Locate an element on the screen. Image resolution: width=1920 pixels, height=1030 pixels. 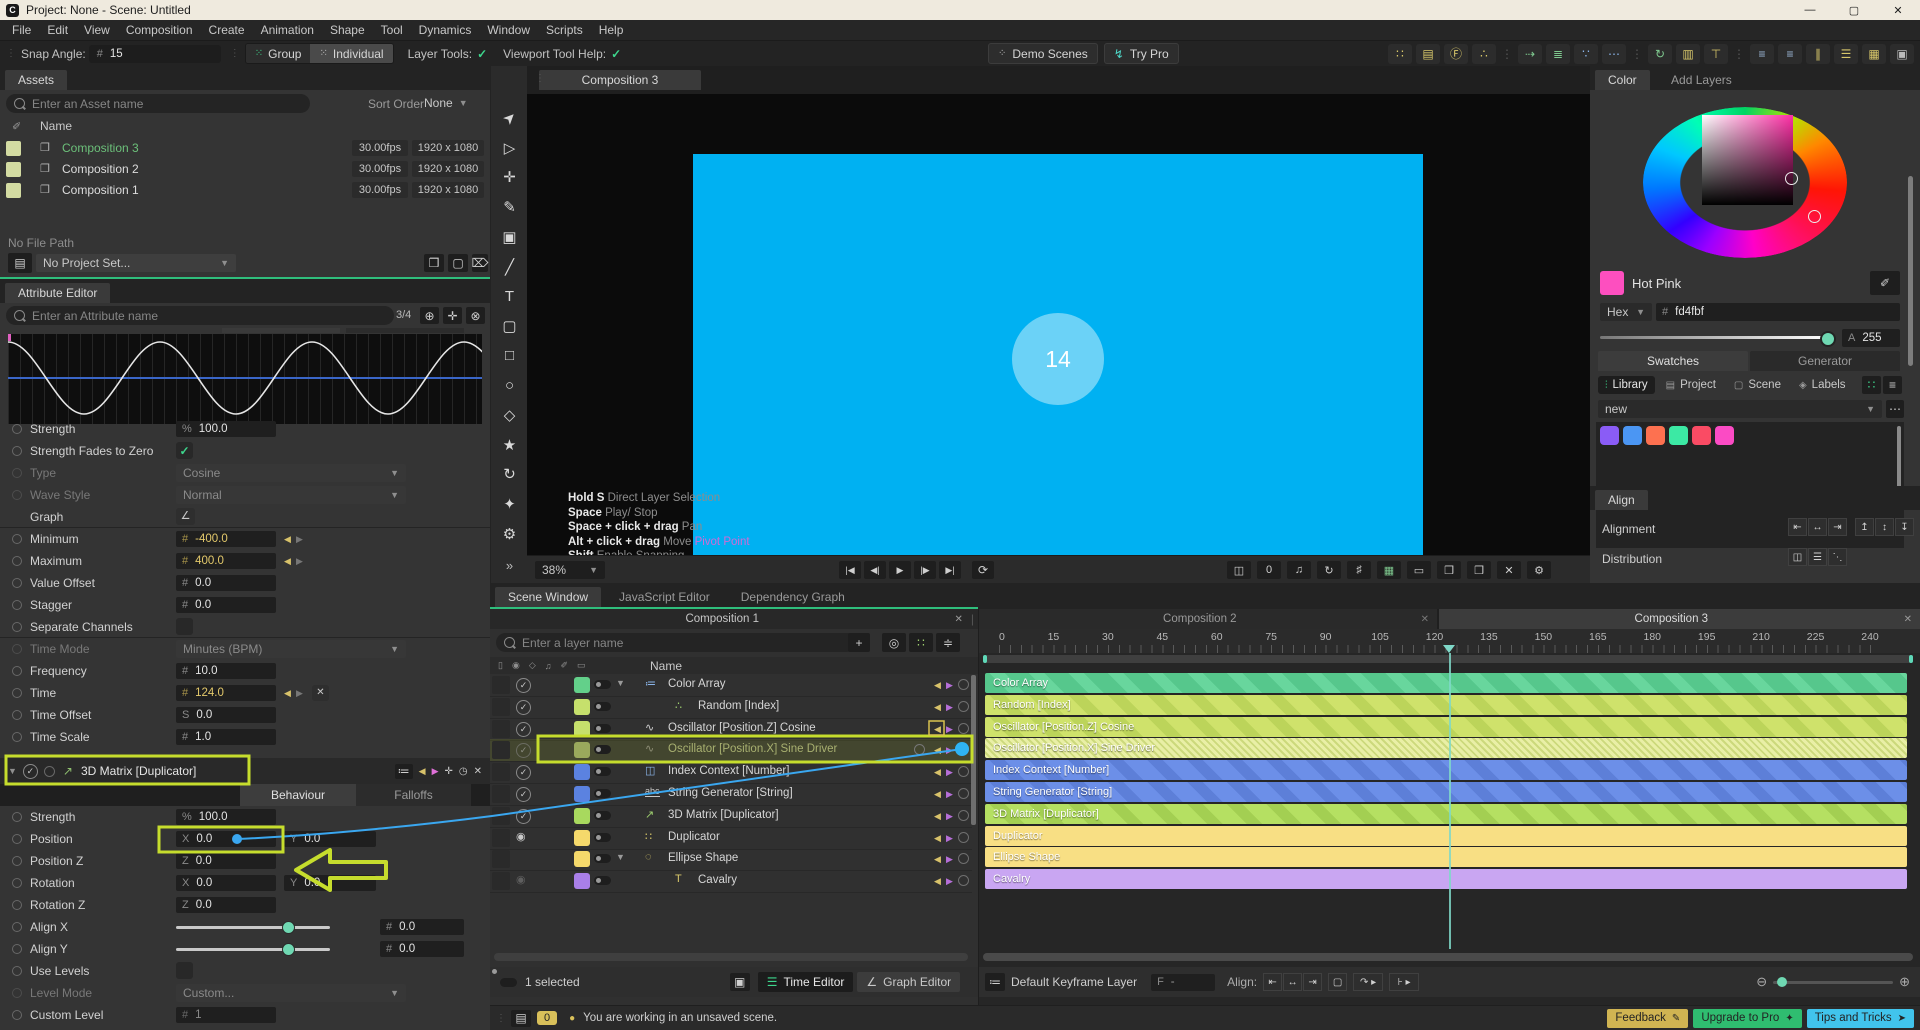
timeline-bar: 3D Matrix [Duplicator] is located at coordinates (1446, 813).